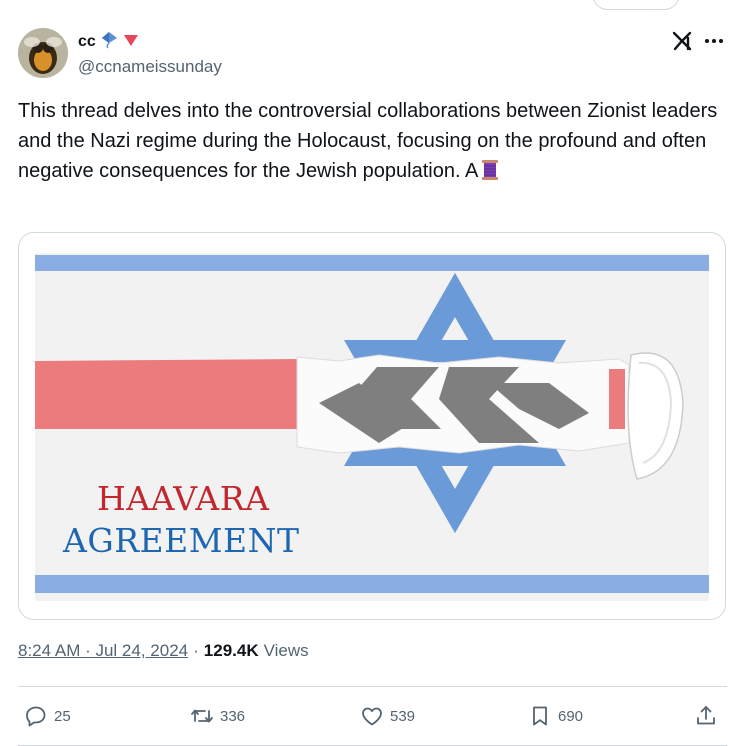 Image resolution: width=745 pixels, height=746 pixels. What do you see at coordinates (202, 716) in the screenshot?
I see `repost-icon` at bounding box center [202, 716].